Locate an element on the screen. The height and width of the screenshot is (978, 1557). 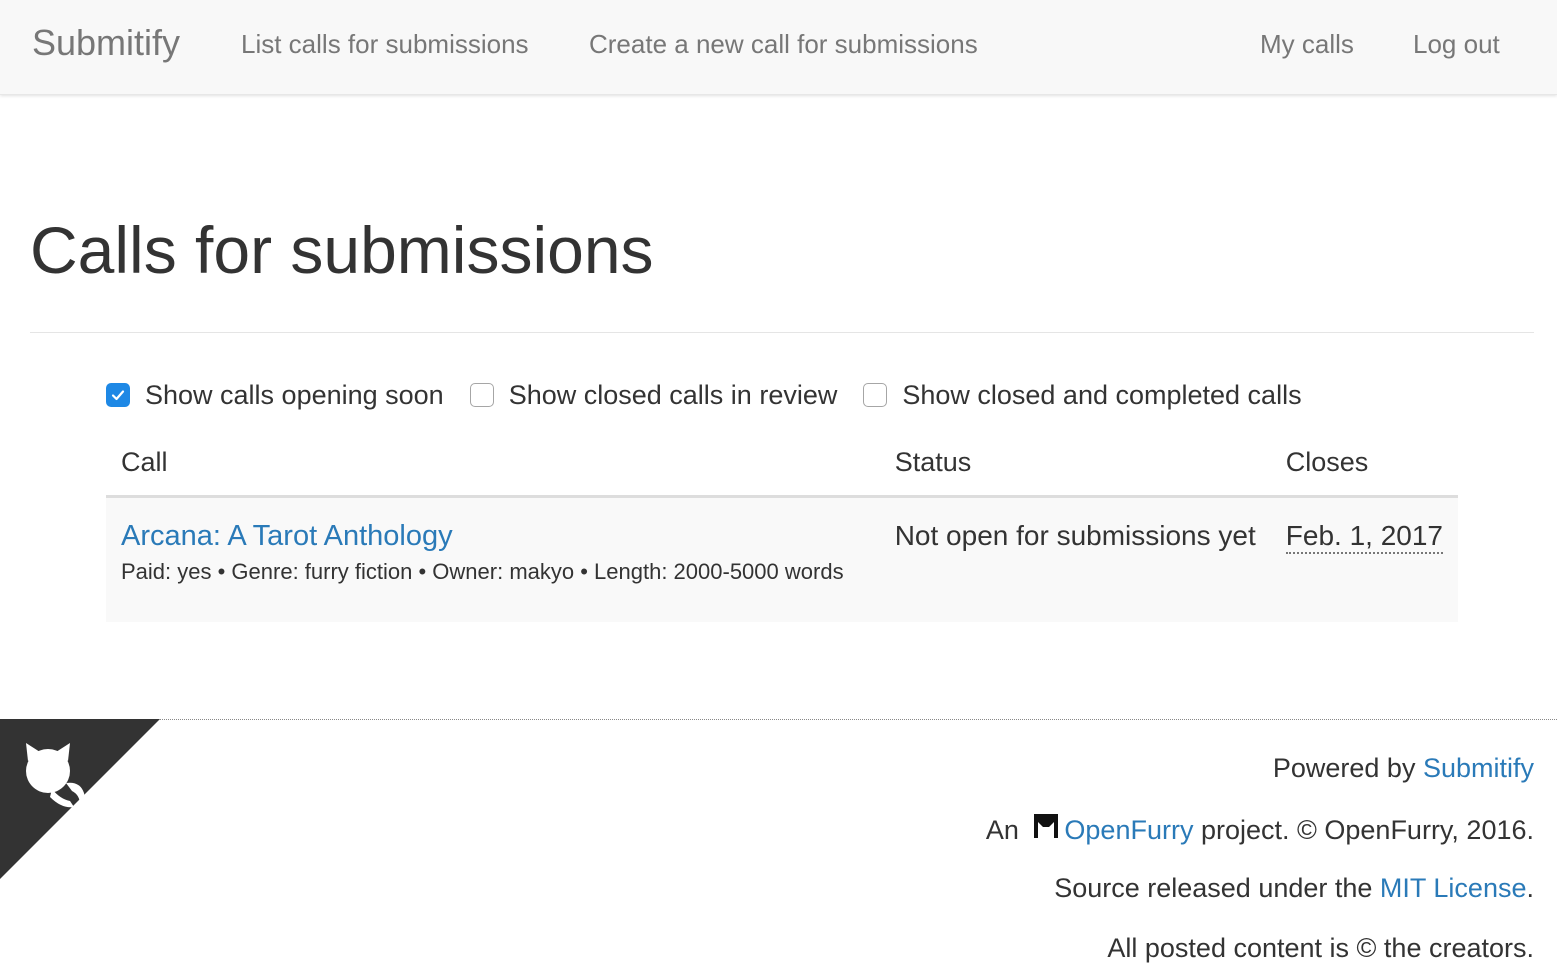
footer-divider is located at coordinates (778, 719).